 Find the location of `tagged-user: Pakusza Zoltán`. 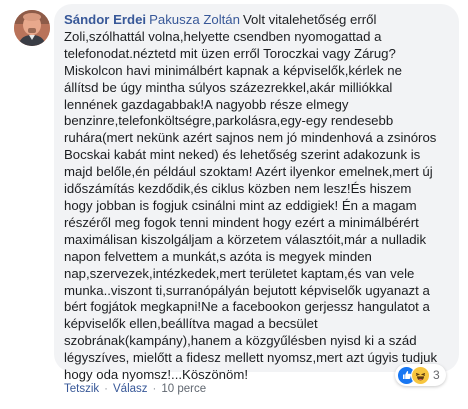

tagged-user: Pakusza Zoltán is located at coordinates (194, 19).